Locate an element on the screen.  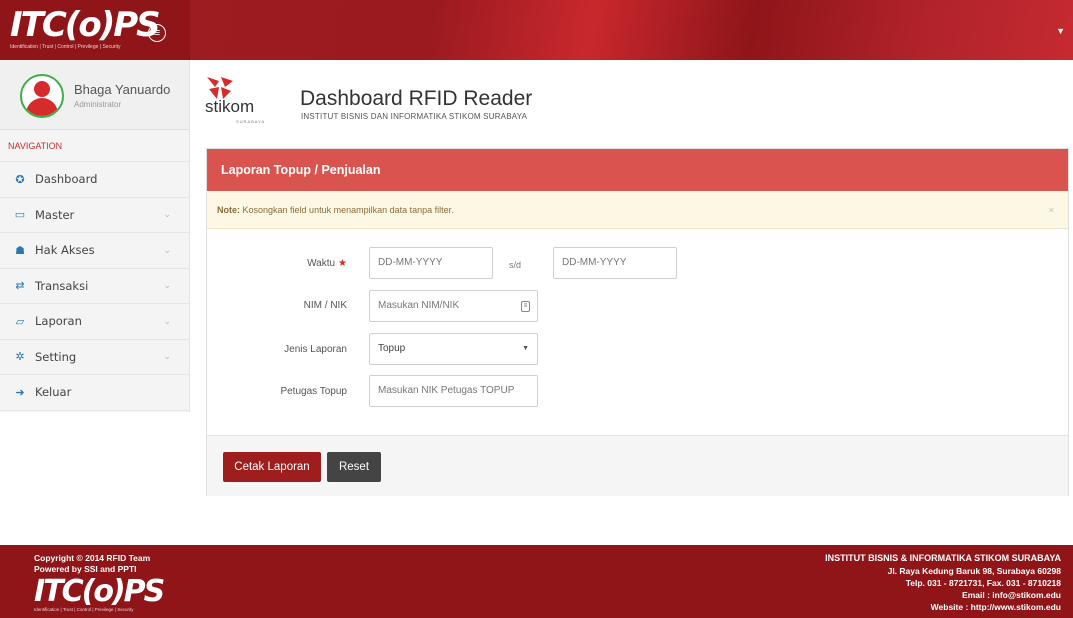
footer-website: Website : http://www.stikom.edu is located at coordinates (996, 607).